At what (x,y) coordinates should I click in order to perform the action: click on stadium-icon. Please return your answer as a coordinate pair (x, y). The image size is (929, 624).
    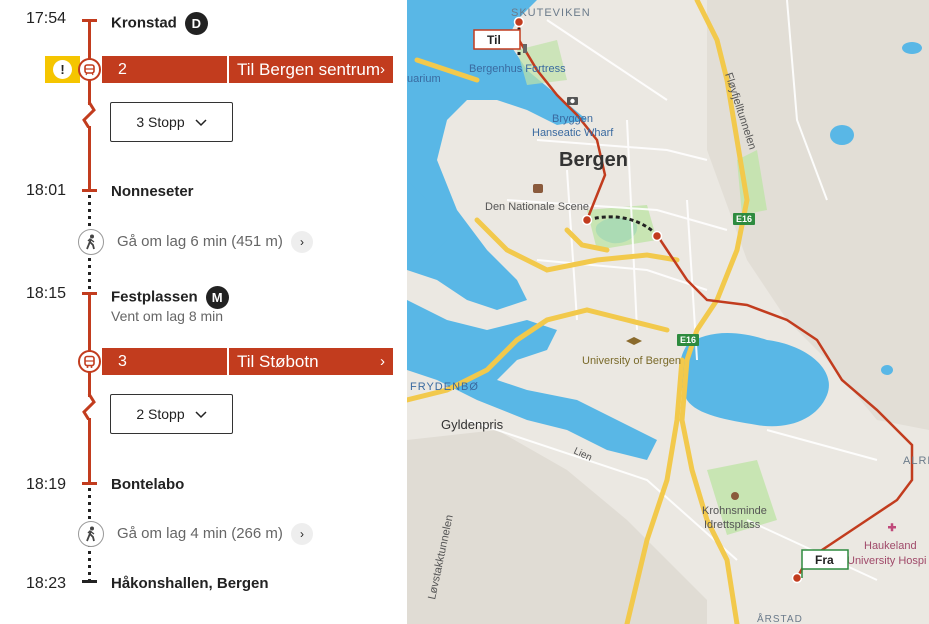
    Looking at the image, I should click on (735, 496).